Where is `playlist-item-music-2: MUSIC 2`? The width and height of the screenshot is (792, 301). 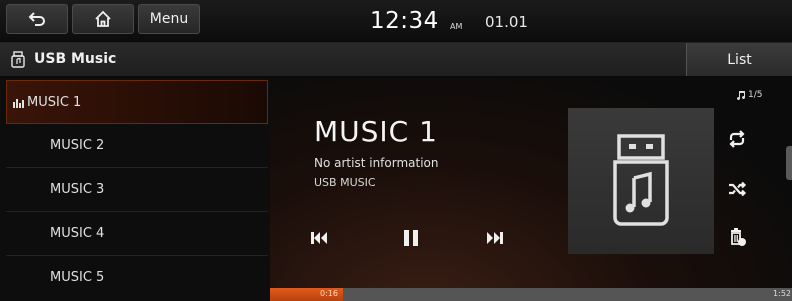
playlist-item-music-2: MUSIC 2 is located at coordinates (137, 146).